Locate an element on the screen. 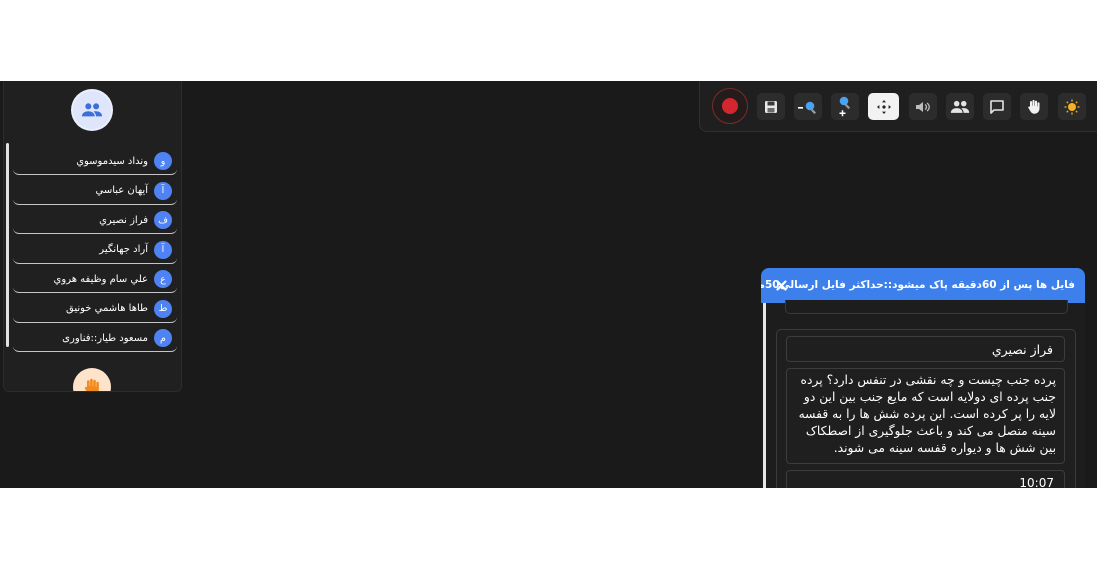 The width and height of the screenshot is (1097, 569). people-icon is located at coordinates (92, 110).